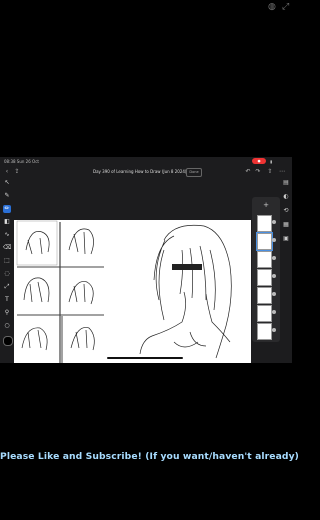 This screenshot has width=320, height=520. I want to click on eyedropper-tool: ⚲, so click(7, 313).